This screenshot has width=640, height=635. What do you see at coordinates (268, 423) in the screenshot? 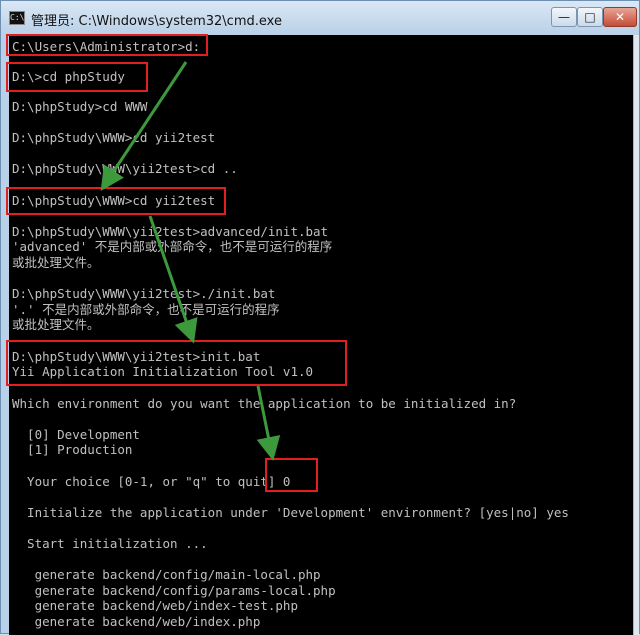
I see `arrow-to-choice` at bounding box center [268, 423].